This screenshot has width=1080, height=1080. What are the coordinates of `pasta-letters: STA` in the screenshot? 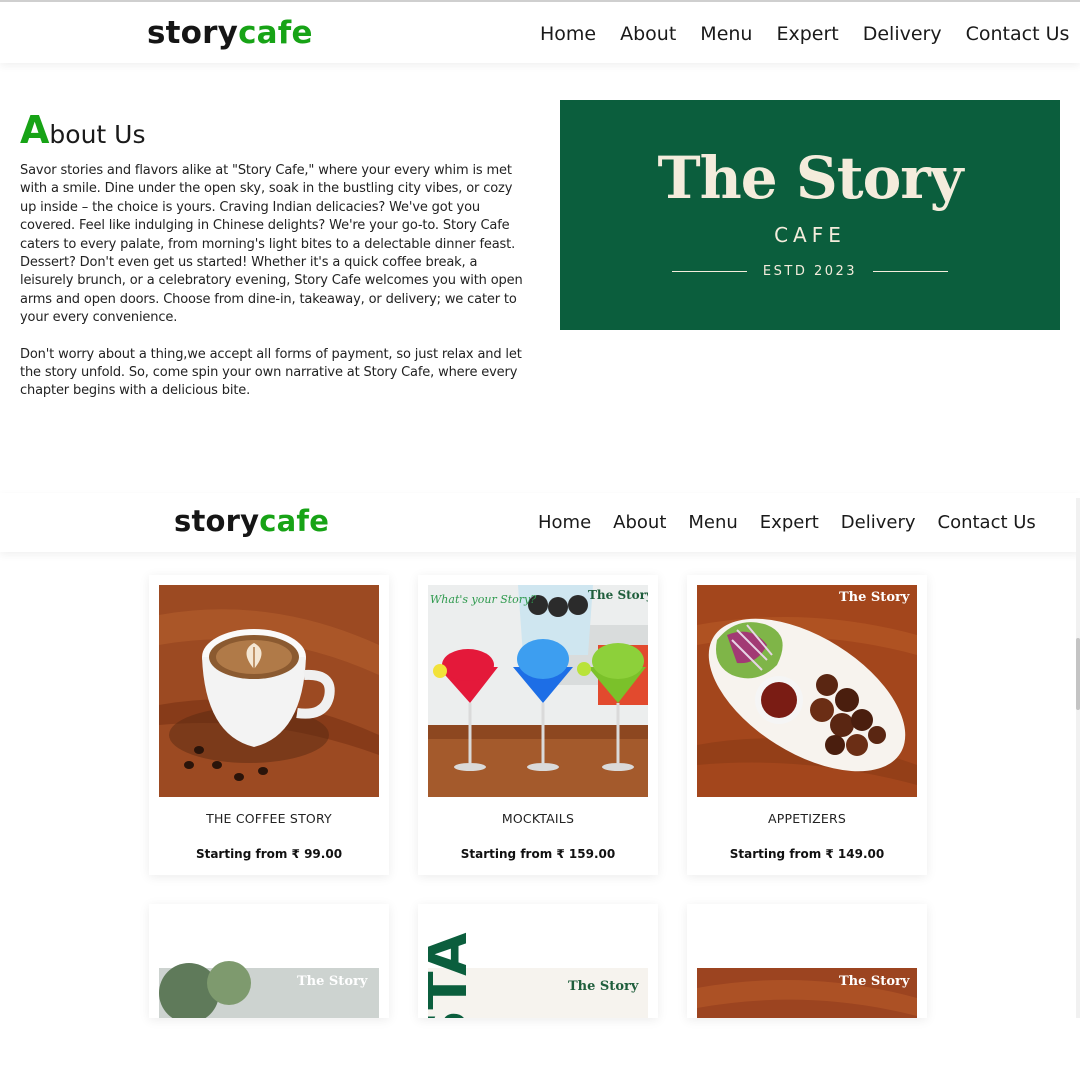 It's located at (454, 975).